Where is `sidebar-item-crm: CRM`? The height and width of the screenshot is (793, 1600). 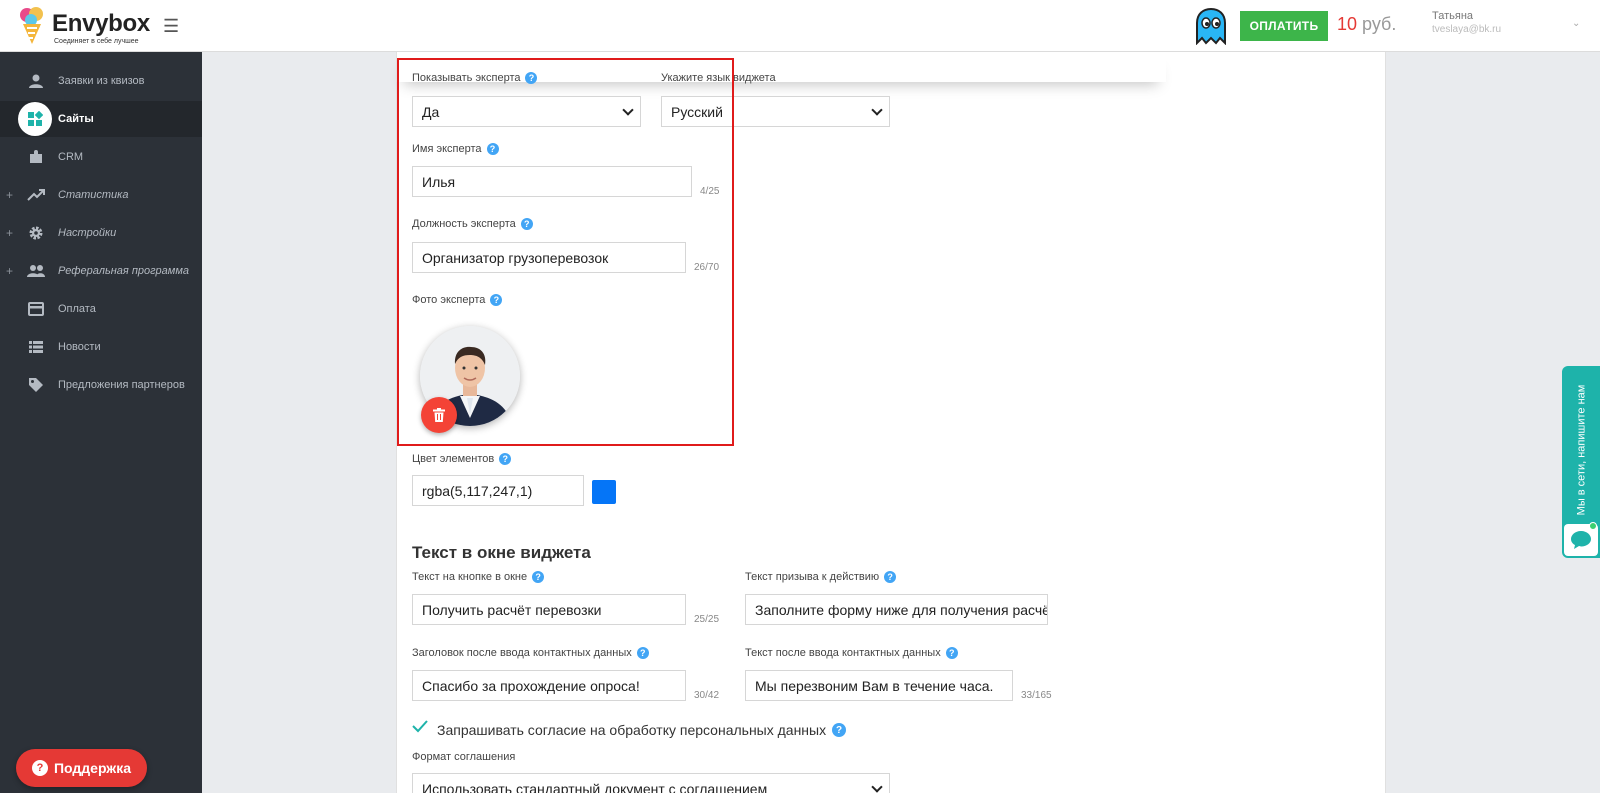
sidebar-item-crm: CRM is located at coordinates (101, 157).